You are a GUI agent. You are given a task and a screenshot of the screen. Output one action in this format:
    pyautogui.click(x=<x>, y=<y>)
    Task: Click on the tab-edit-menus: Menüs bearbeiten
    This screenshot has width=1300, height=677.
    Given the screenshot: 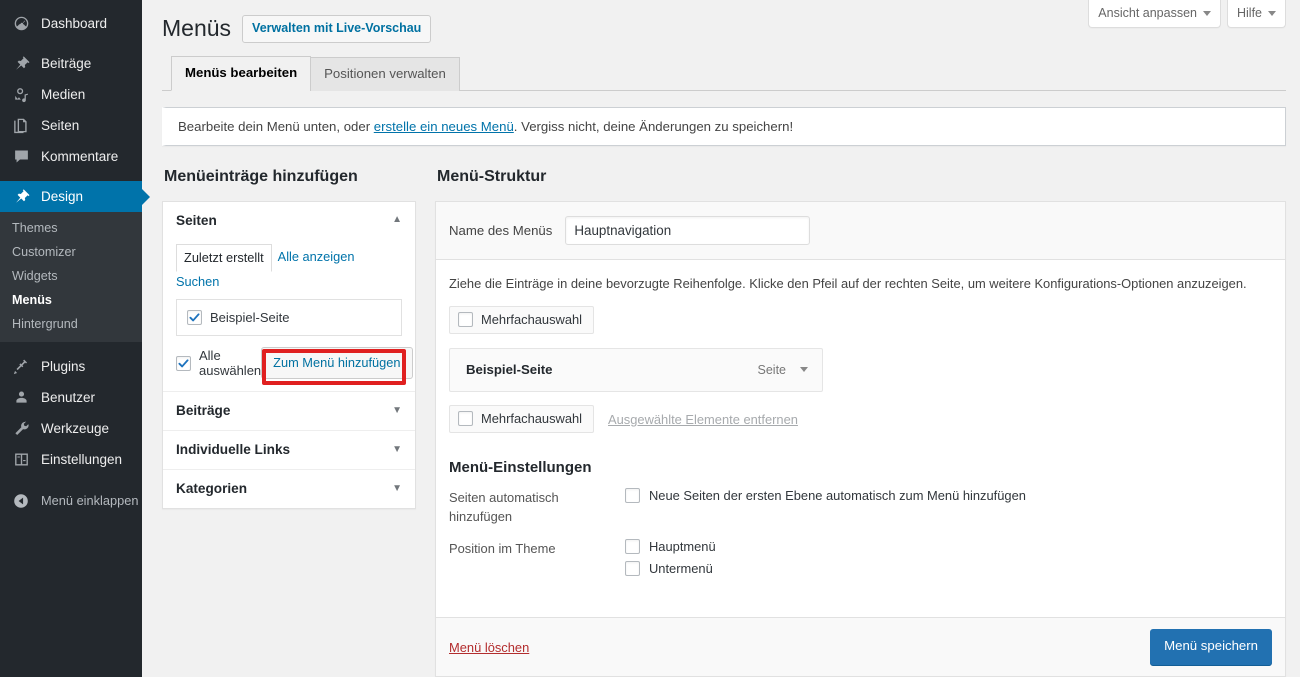 What is the action you would take?
    pyautogui.click(x=241, y=73)
    